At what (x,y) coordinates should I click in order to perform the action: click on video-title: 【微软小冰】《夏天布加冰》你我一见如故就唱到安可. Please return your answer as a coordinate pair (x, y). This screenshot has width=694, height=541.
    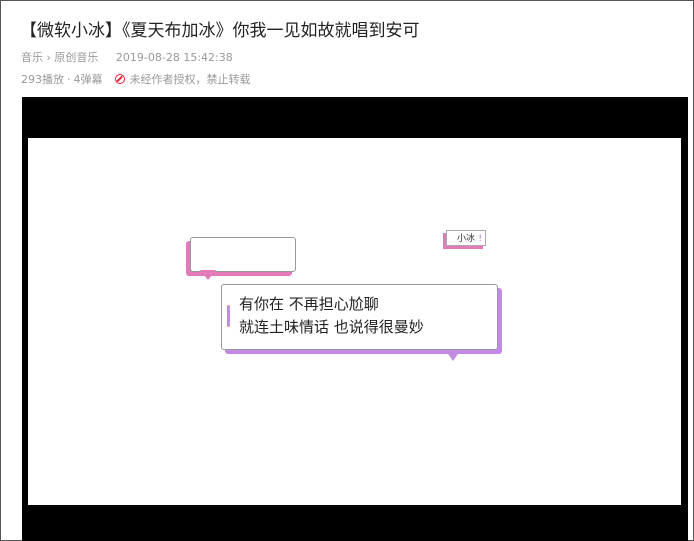
    Looking at the image, I should click on (220, 31).